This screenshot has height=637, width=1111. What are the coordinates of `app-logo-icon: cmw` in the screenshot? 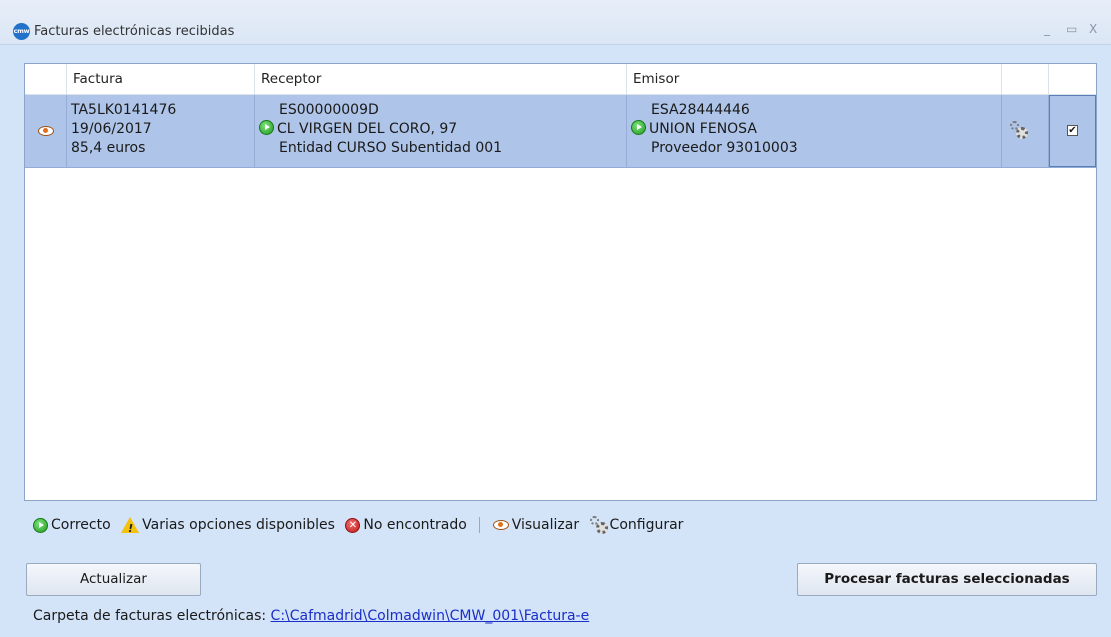 It's located at (21, 31).